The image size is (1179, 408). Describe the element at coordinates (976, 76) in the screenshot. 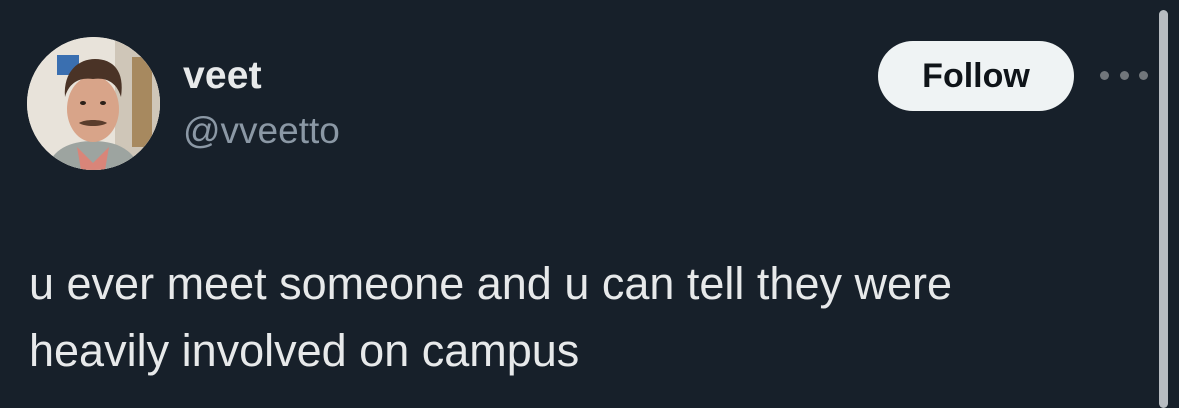

I see `follow-button: Follow` at that location.